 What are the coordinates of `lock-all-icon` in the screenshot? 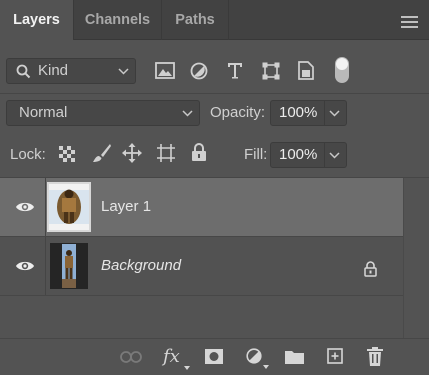 It's located at (199, 152).